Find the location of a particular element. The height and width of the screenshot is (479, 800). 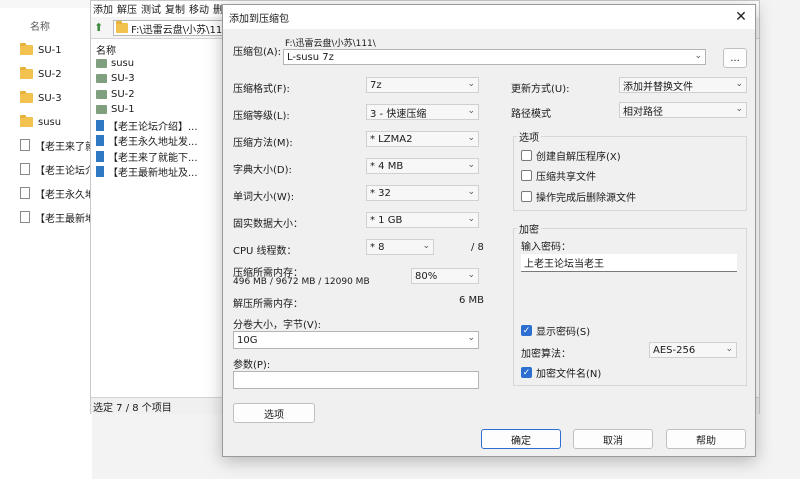

explorer-item-label: susu is located at coordinates (50, 122).